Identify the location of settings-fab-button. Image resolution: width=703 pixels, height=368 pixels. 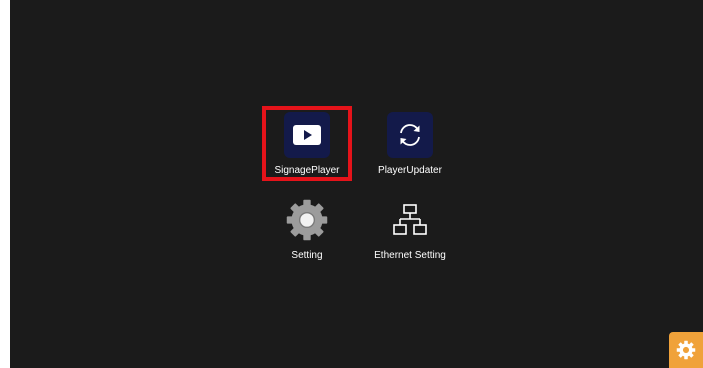
(686, 350).